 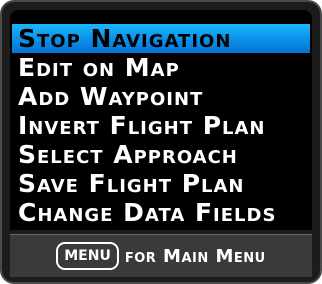 I want to click on menu-item-save-flight-plan: Save Flight Plan, so click(x=161, y=183).